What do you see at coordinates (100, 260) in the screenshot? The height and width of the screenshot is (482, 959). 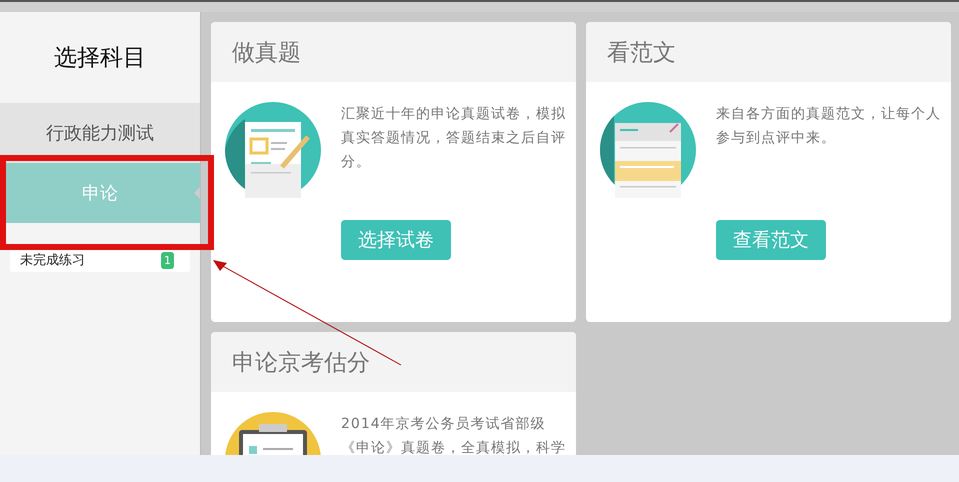 I see `pending-practice-item: 未完成练习 1` at bounding box center [100, 260].